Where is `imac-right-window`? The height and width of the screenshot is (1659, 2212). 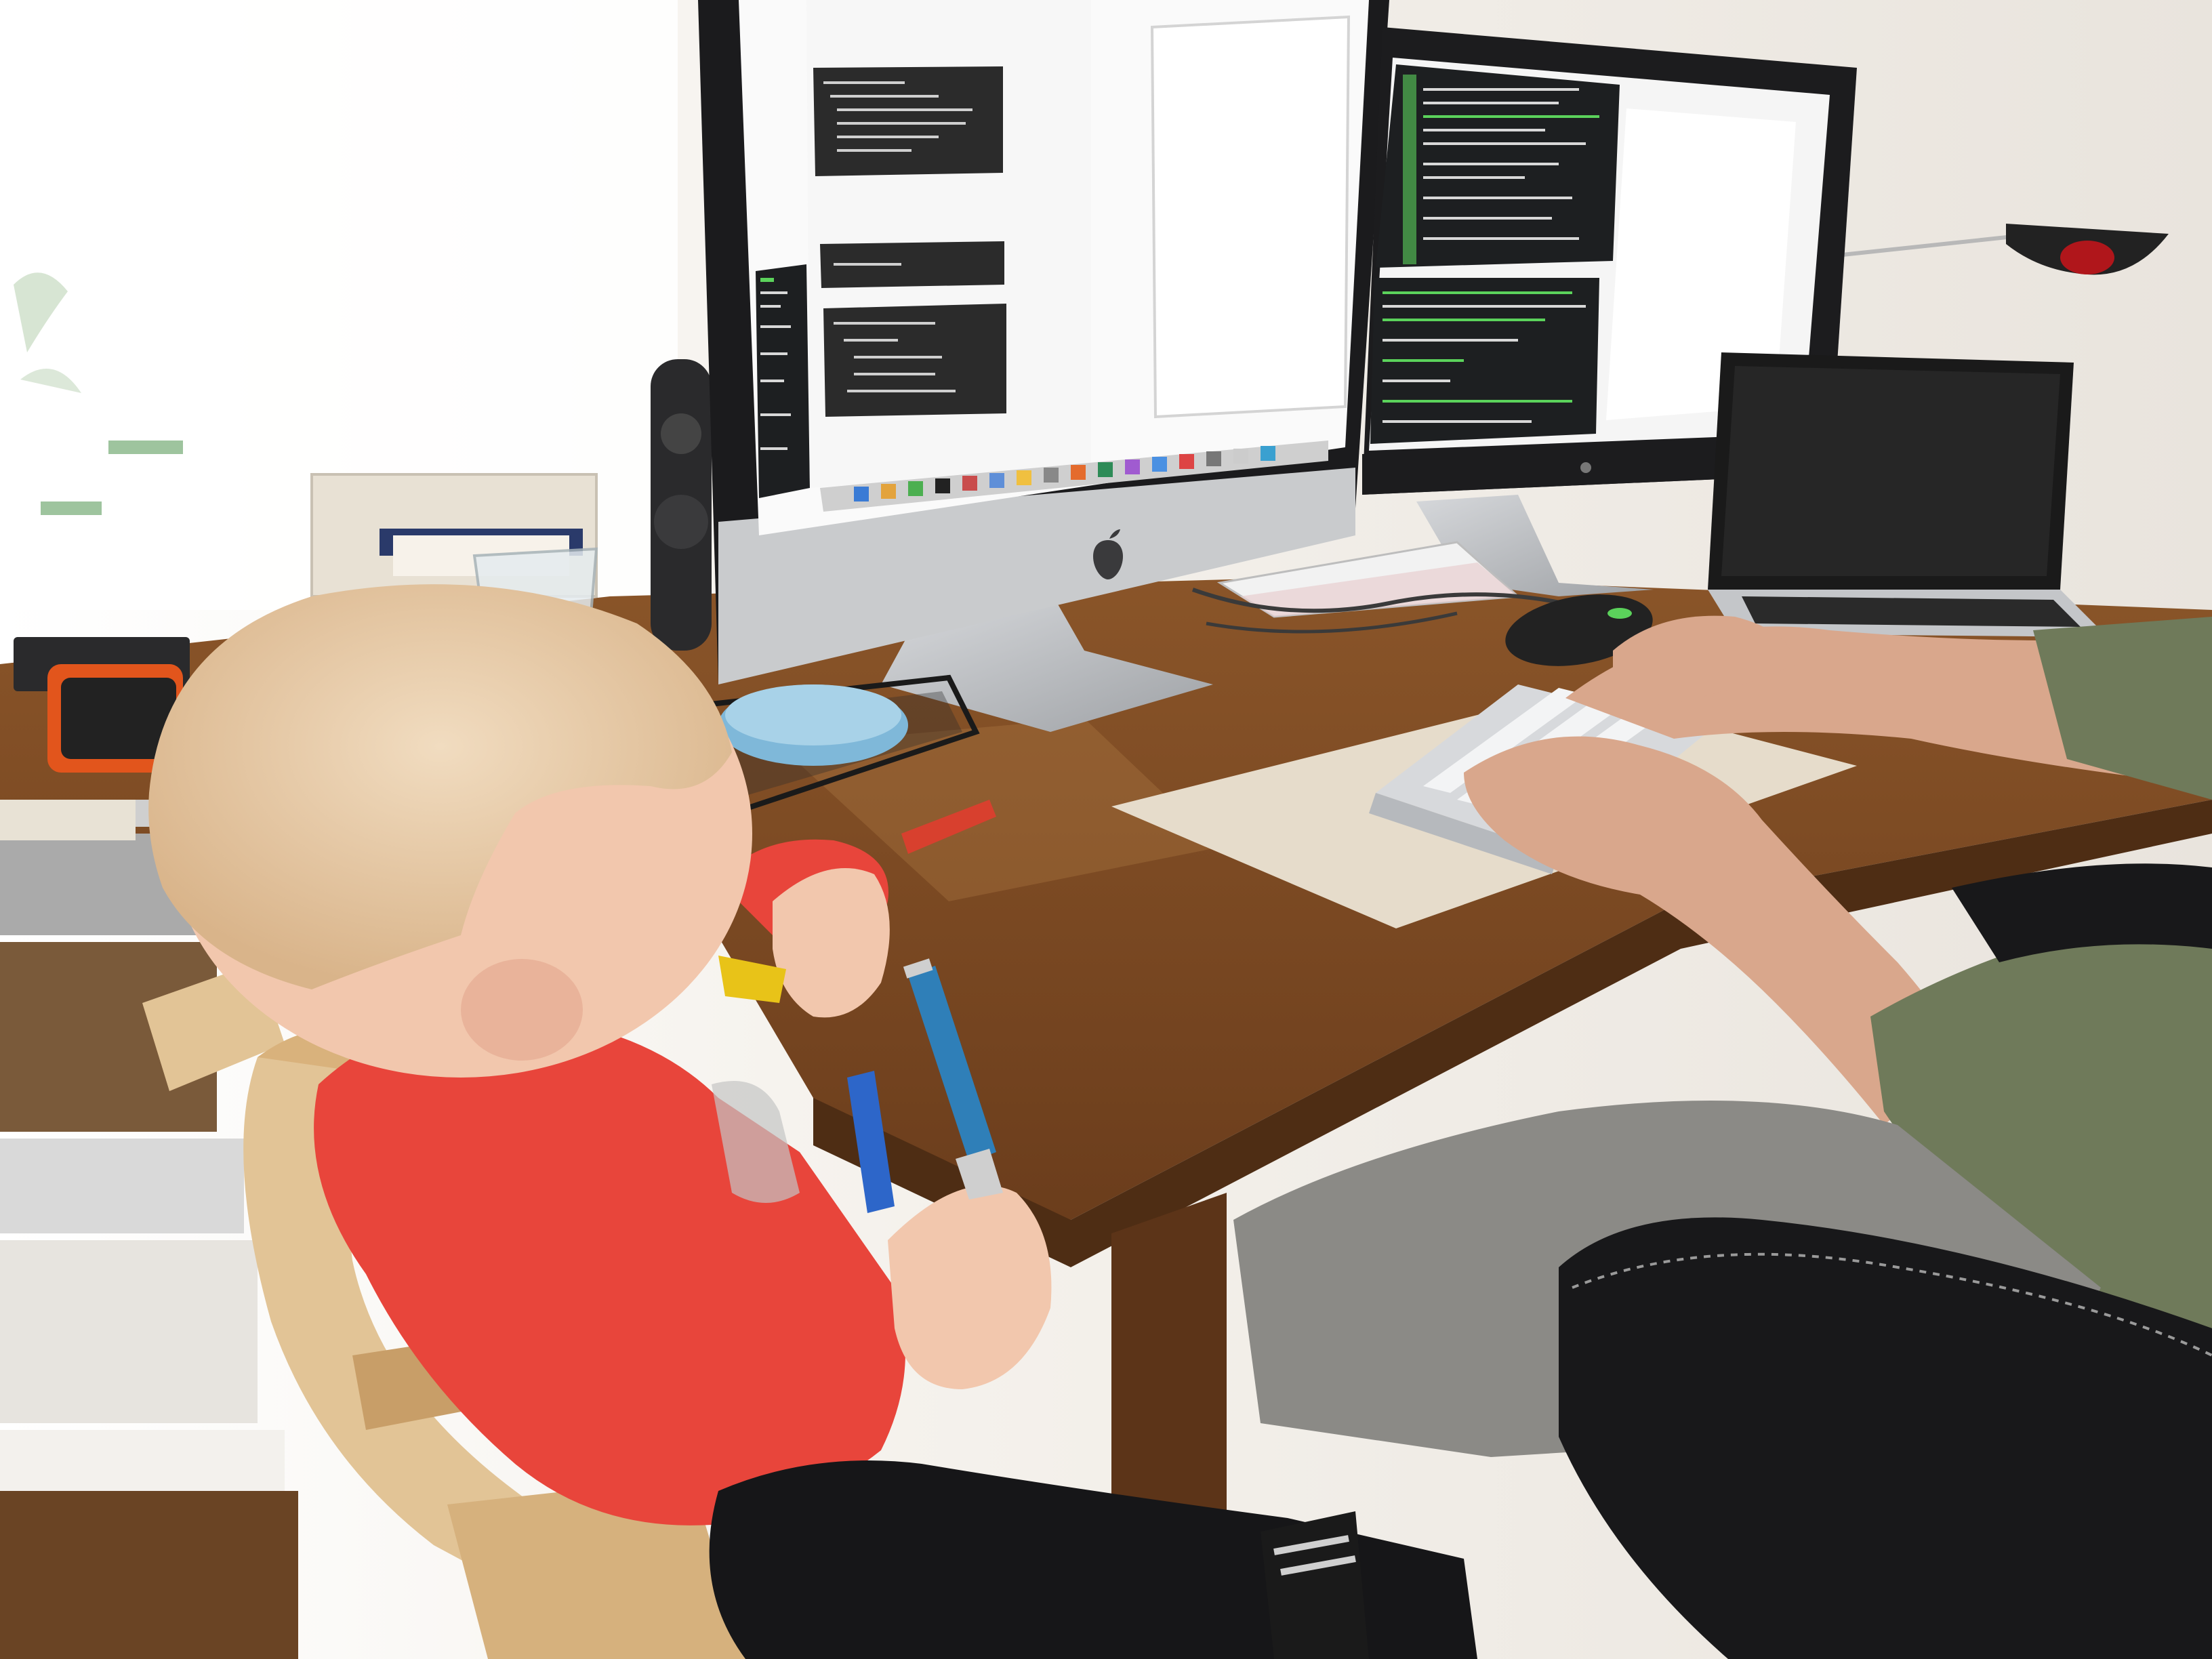 imac-right-window is located at coordinates (1250, 217).